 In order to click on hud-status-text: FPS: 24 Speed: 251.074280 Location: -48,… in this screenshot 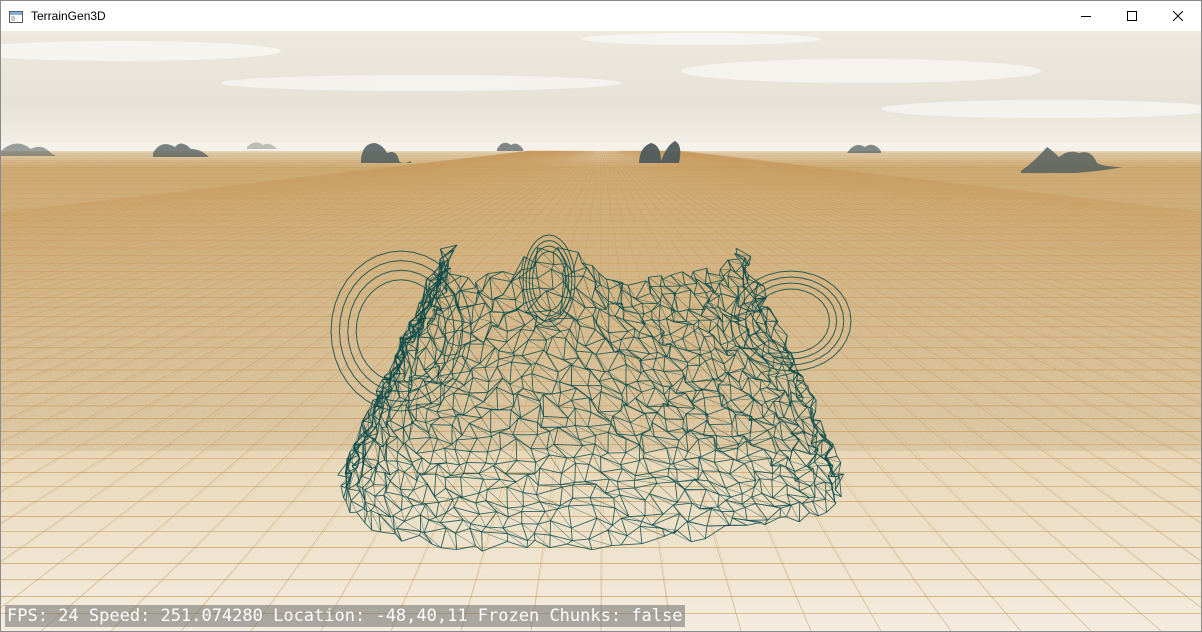, I will do `click(345, 616)`.